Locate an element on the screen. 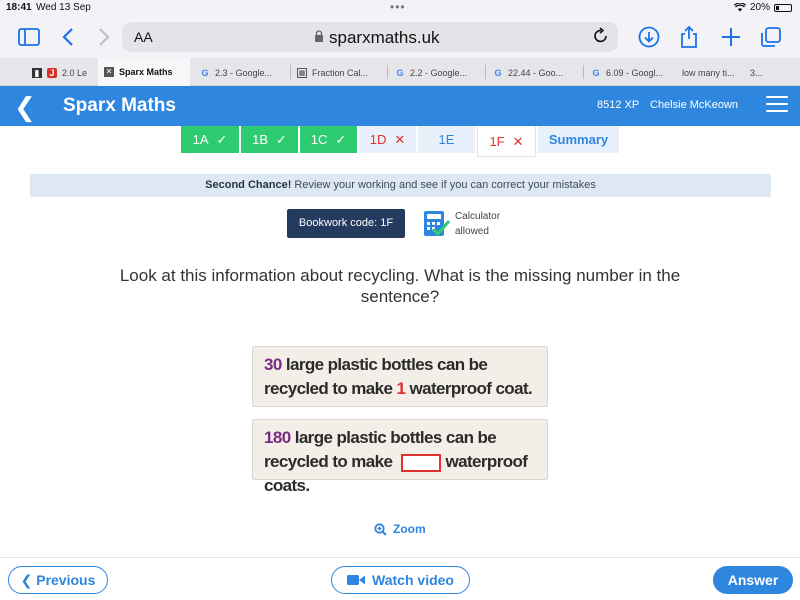 Image resolution: width=800 pixels, height=600 pixels. task-tab-1a: 1A ✓ is located at coordinates (210, 139).